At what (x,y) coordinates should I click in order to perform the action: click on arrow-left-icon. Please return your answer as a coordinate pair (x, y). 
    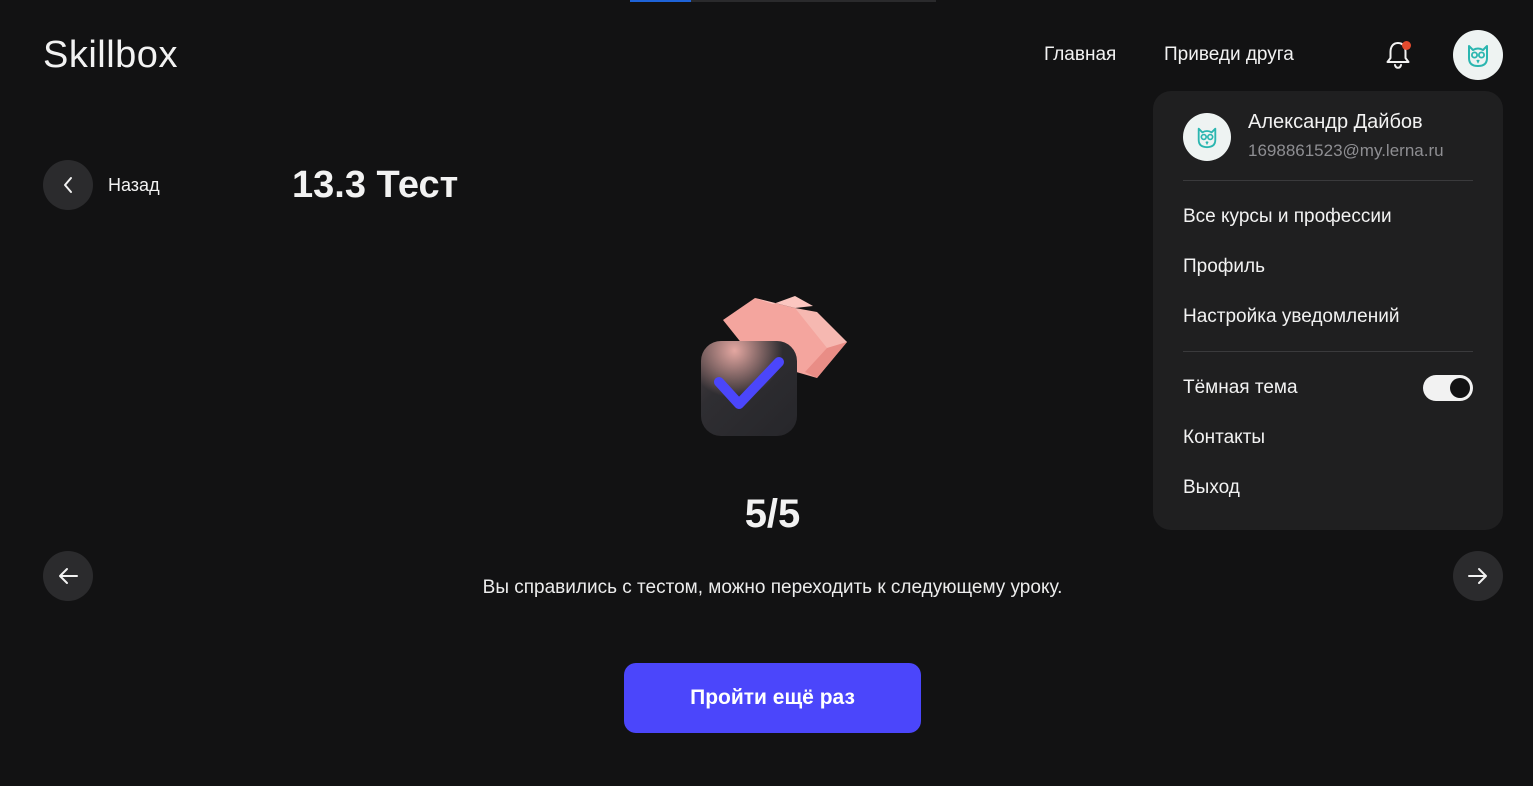
    Looking at the image, I should click on (68, 576).